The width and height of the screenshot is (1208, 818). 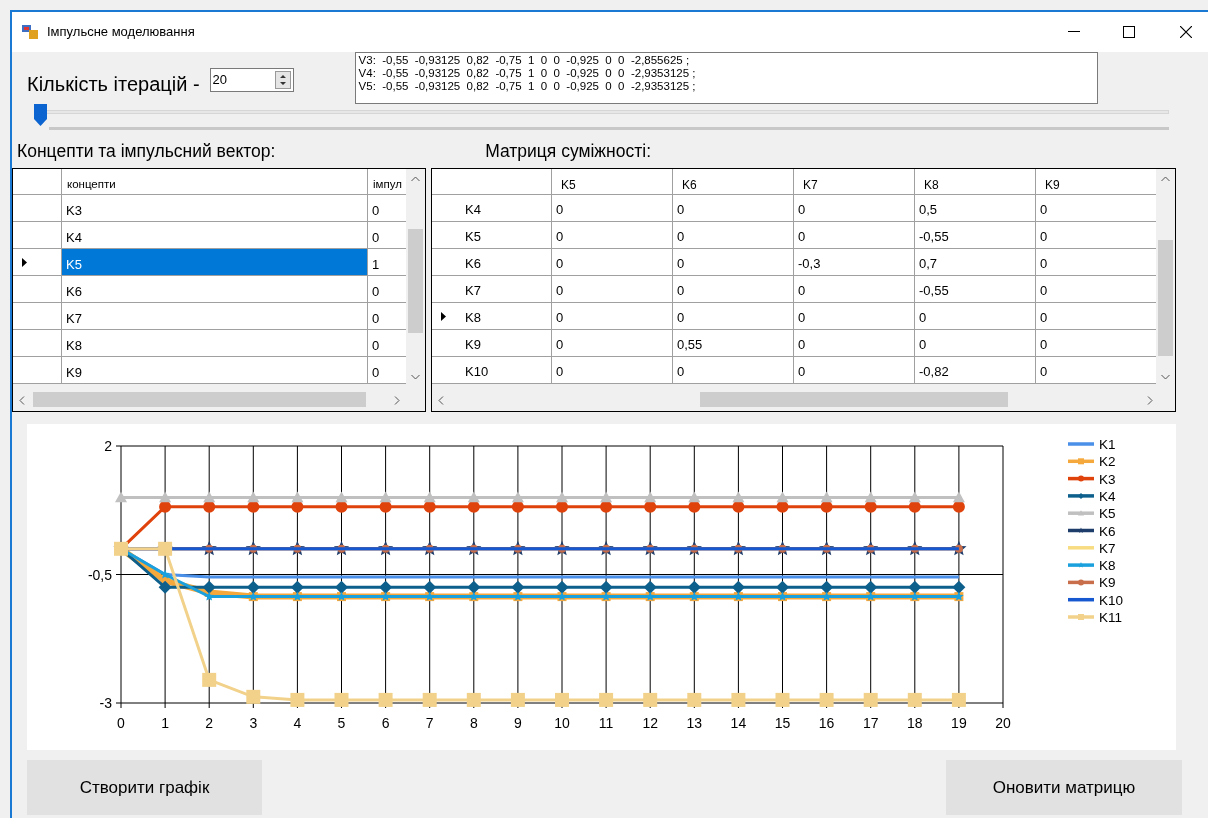 What do you see at coordinates (959, 723) in the screenshot?
I see `axis-tick-label: 19` at bounding box center [959, 723].